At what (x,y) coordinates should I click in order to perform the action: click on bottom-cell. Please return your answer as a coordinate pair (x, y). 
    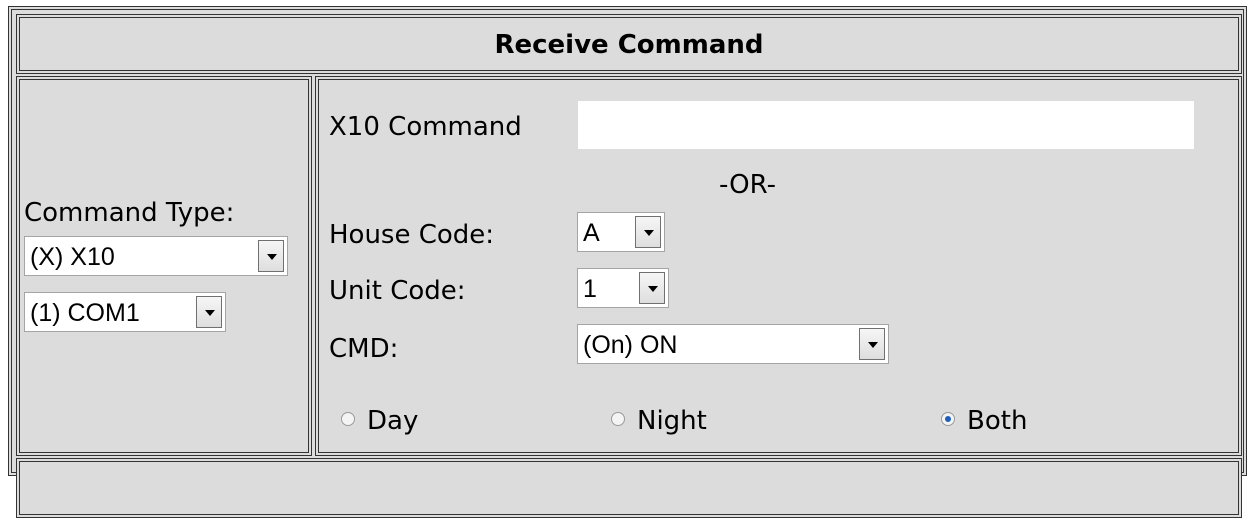
    Looking at the image, I should click on (629, 488).